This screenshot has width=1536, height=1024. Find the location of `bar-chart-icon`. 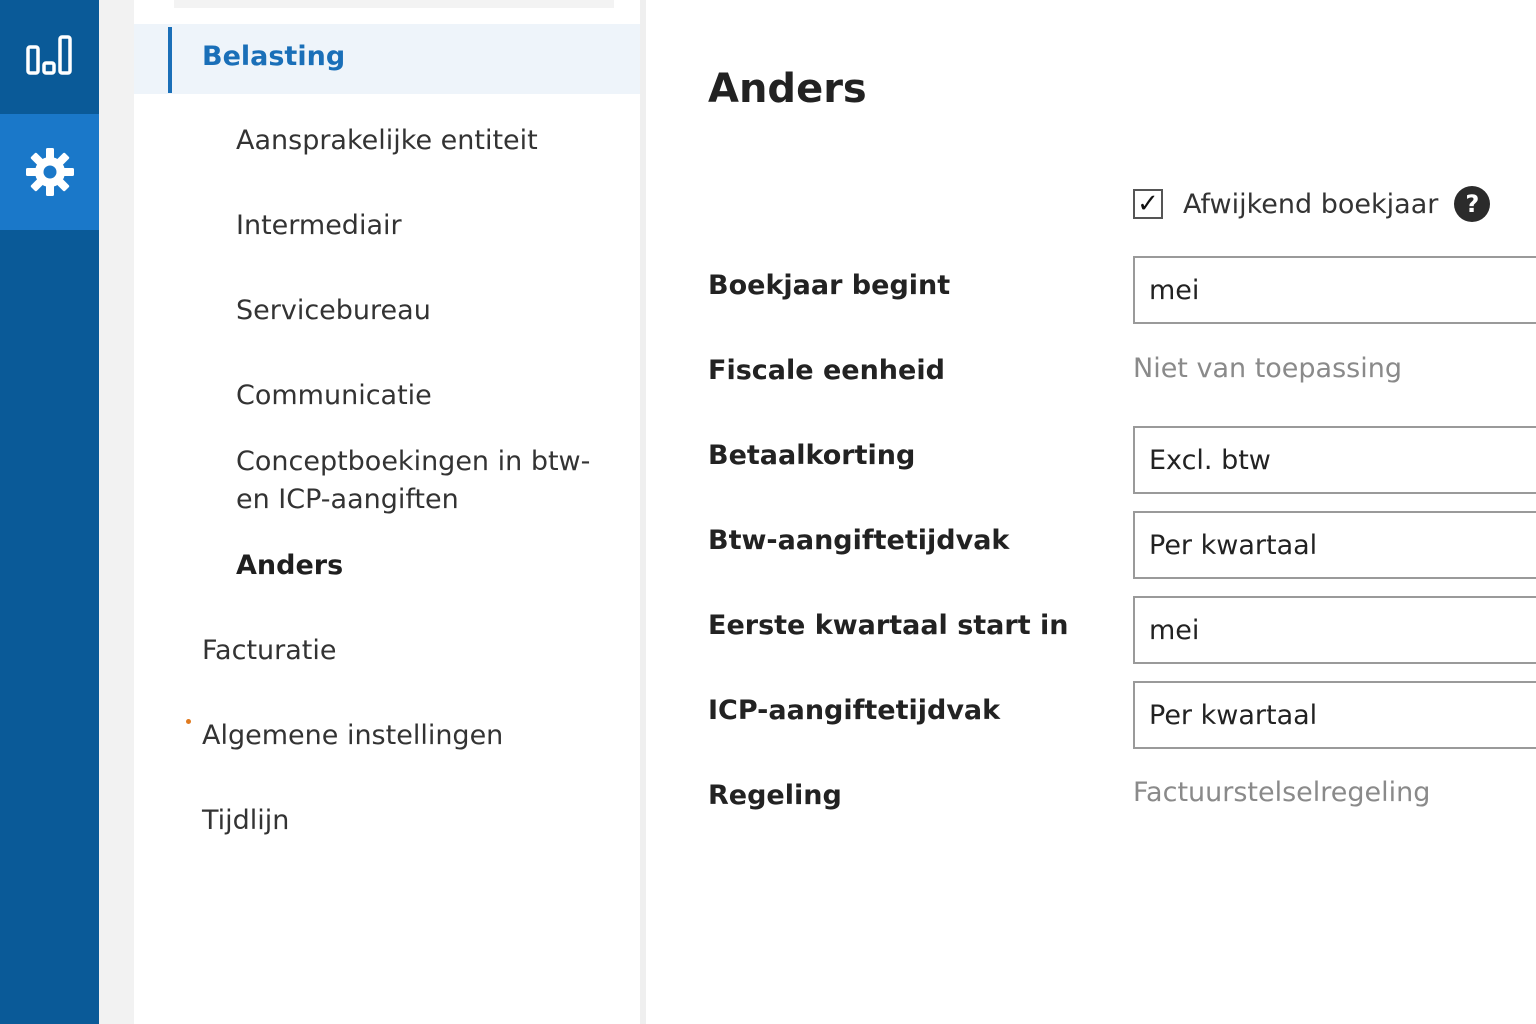

bar-chart-icon is located at coordinates (48, 55).